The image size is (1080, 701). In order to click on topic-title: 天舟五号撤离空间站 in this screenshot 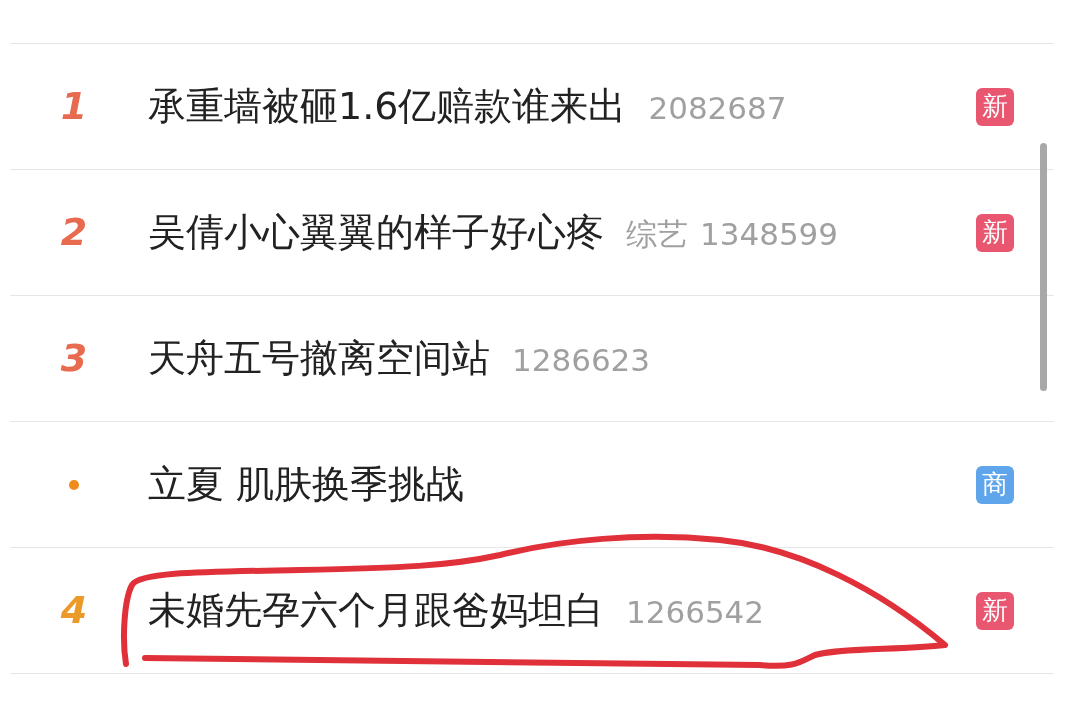, I will do `click(319, 358)`.